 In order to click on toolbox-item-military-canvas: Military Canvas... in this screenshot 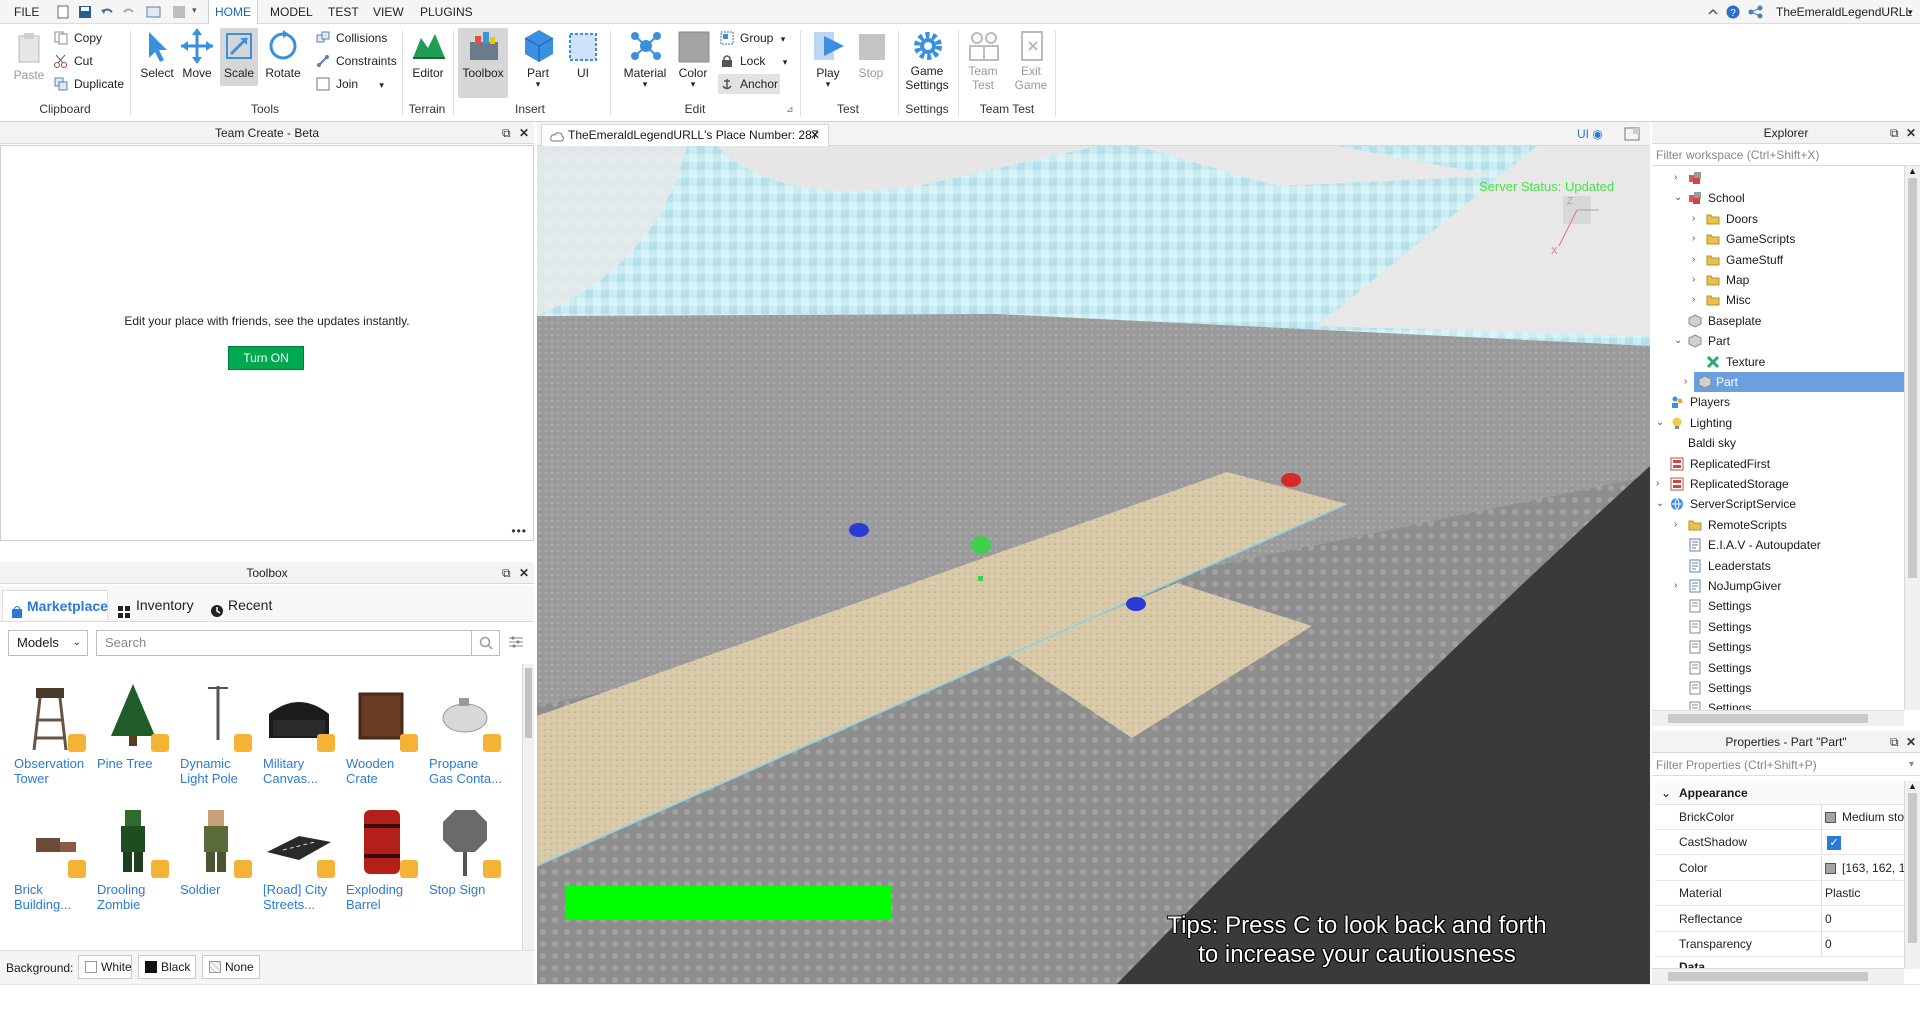, I will do `click(302, 733)`.